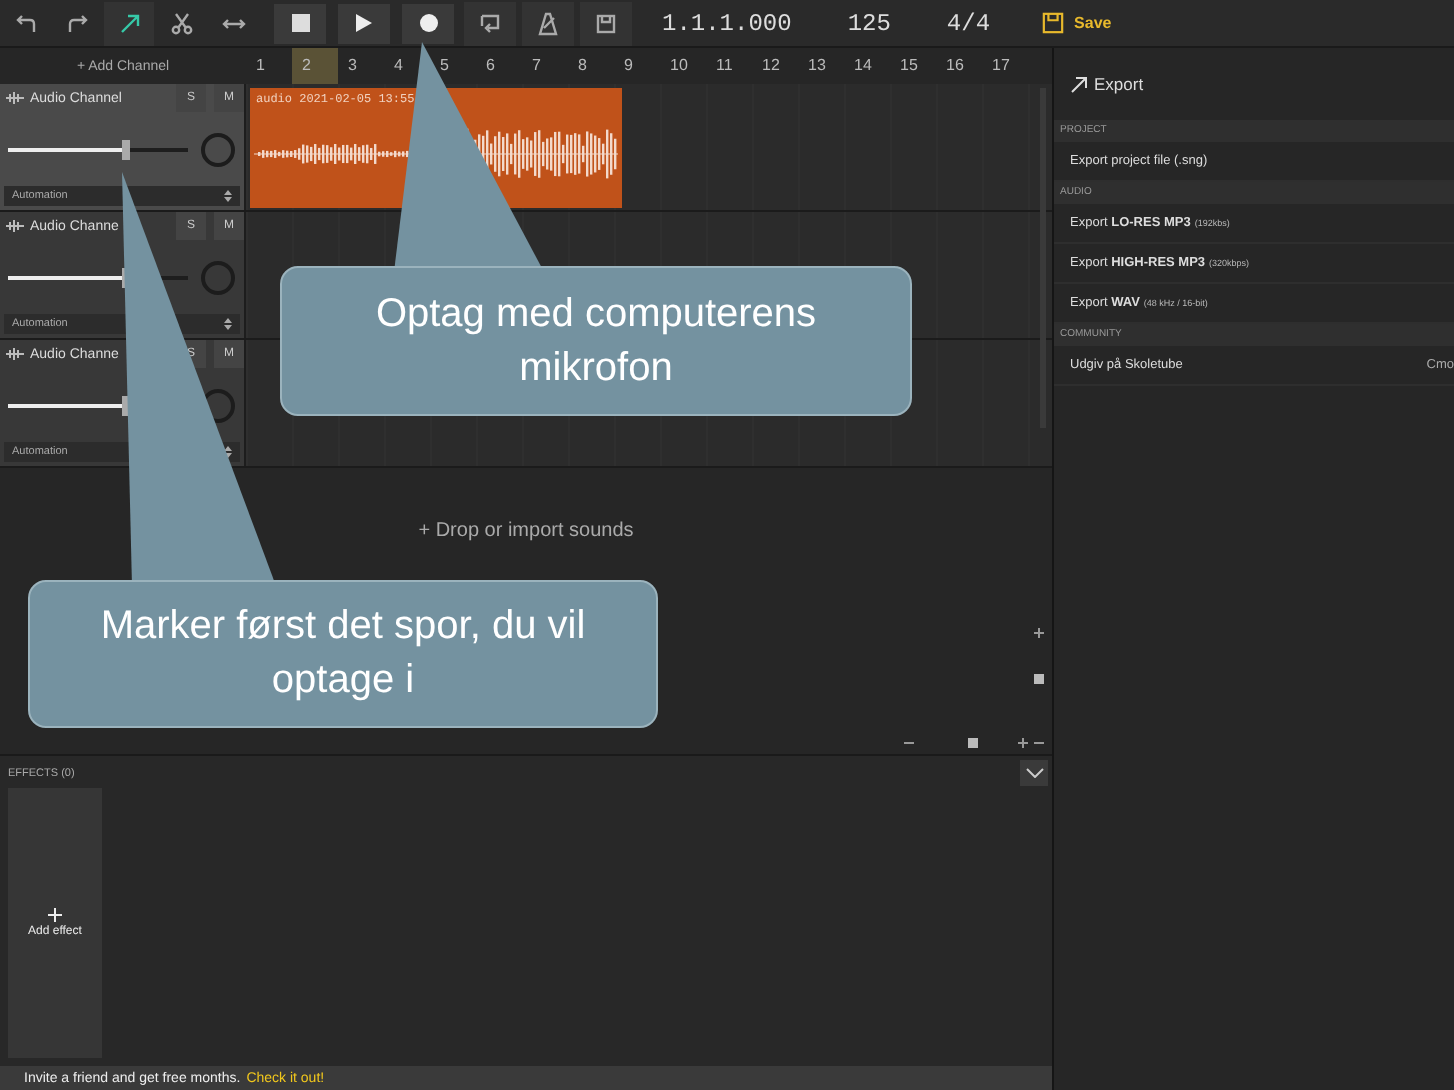 This screenshot has width=1454, height=1090. What do you see at coordinates (863, 66) in the screenshot?
I see `ruler-number: 14` at bounding box center [863, 66].